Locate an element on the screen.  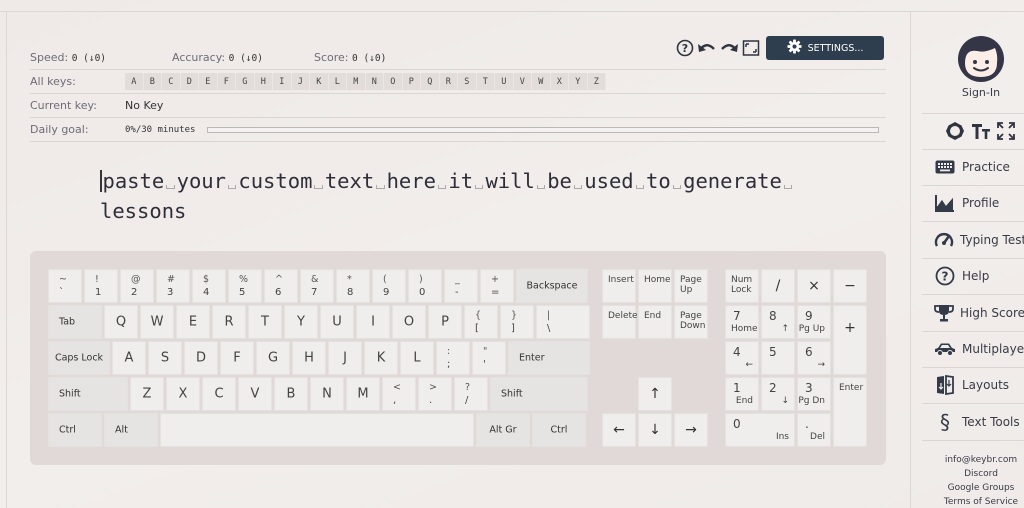
sidebar-item-layouts: Layouts is located at coordinates (979, 385).